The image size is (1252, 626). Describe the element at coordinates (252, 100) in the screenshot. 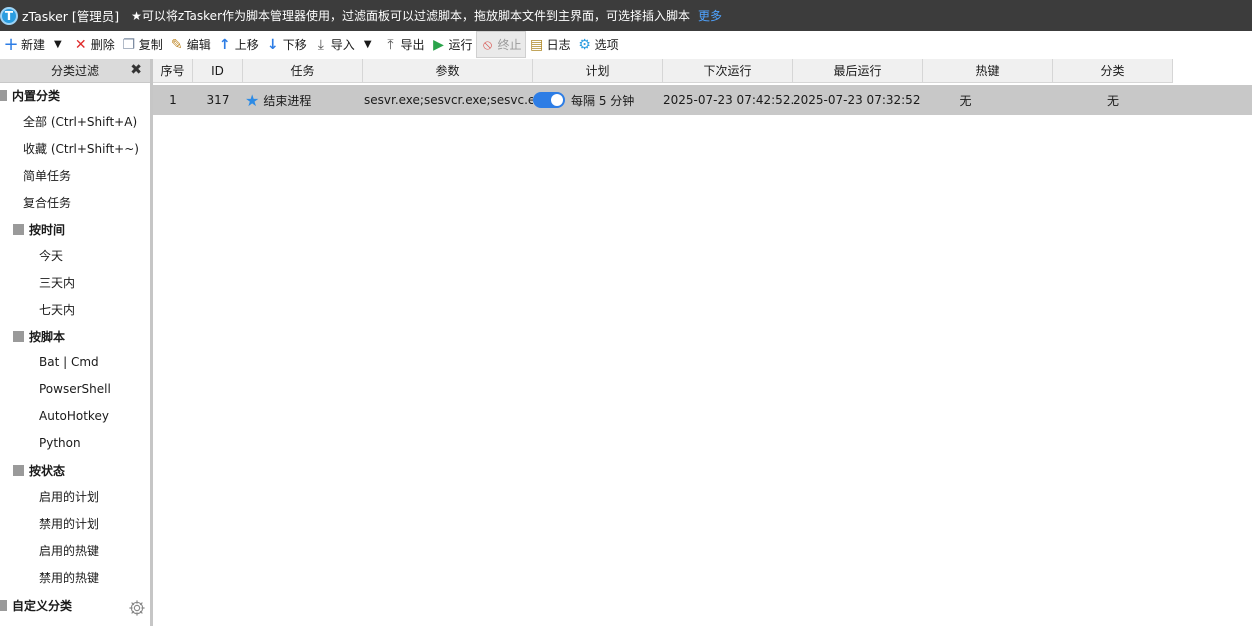

I see `star-icon: ★` at that location.